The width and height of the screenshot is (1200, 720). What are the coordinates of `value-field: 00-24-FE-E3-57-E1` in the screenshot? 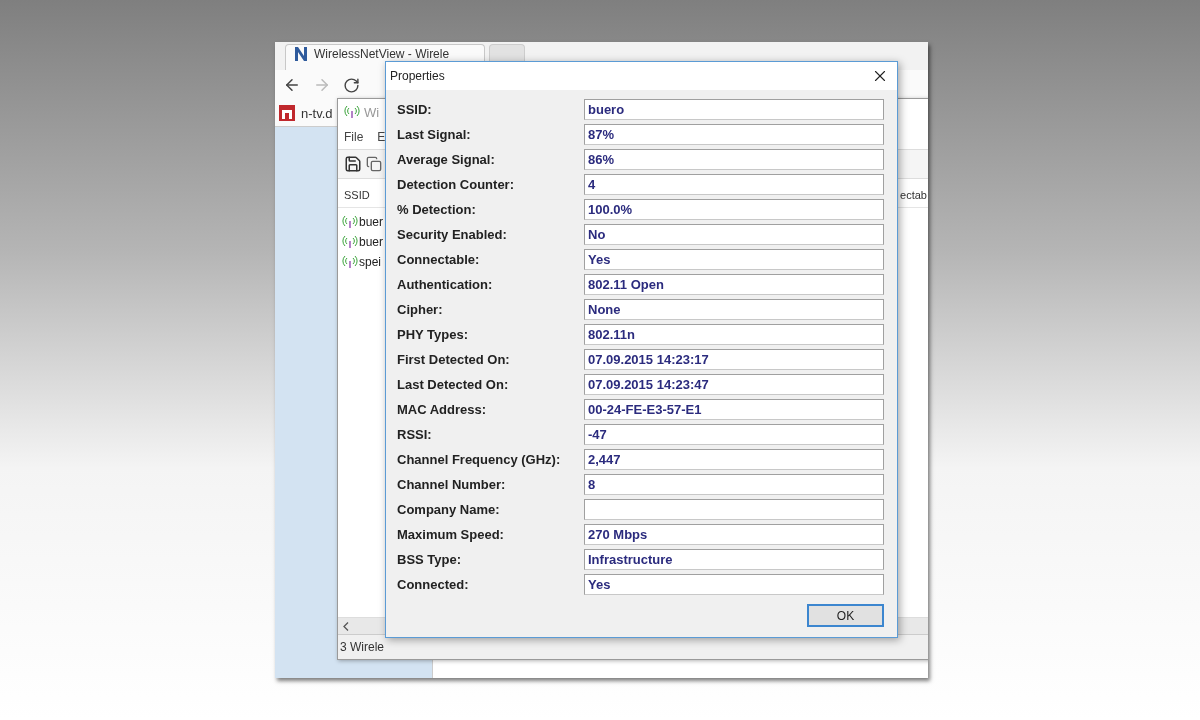 It's located at (734, 409).